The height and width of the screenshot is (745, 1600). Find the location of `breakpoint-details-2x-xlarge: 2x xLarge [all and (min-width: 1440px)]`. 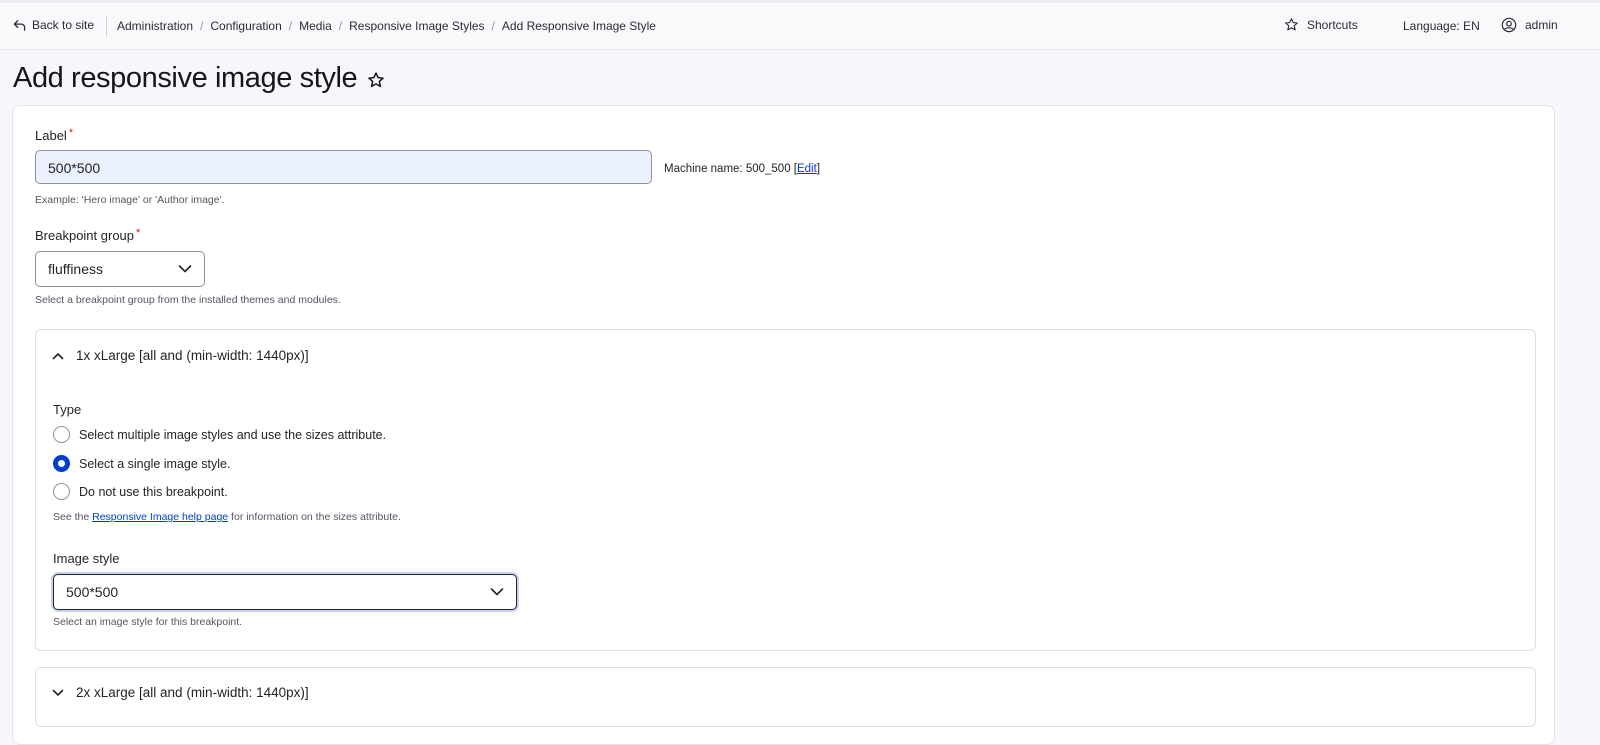

breakpoint-details-2x-xlarge: 2x xLarge [all and (min-width: 1440px)] is located at coordinates (785, 697).